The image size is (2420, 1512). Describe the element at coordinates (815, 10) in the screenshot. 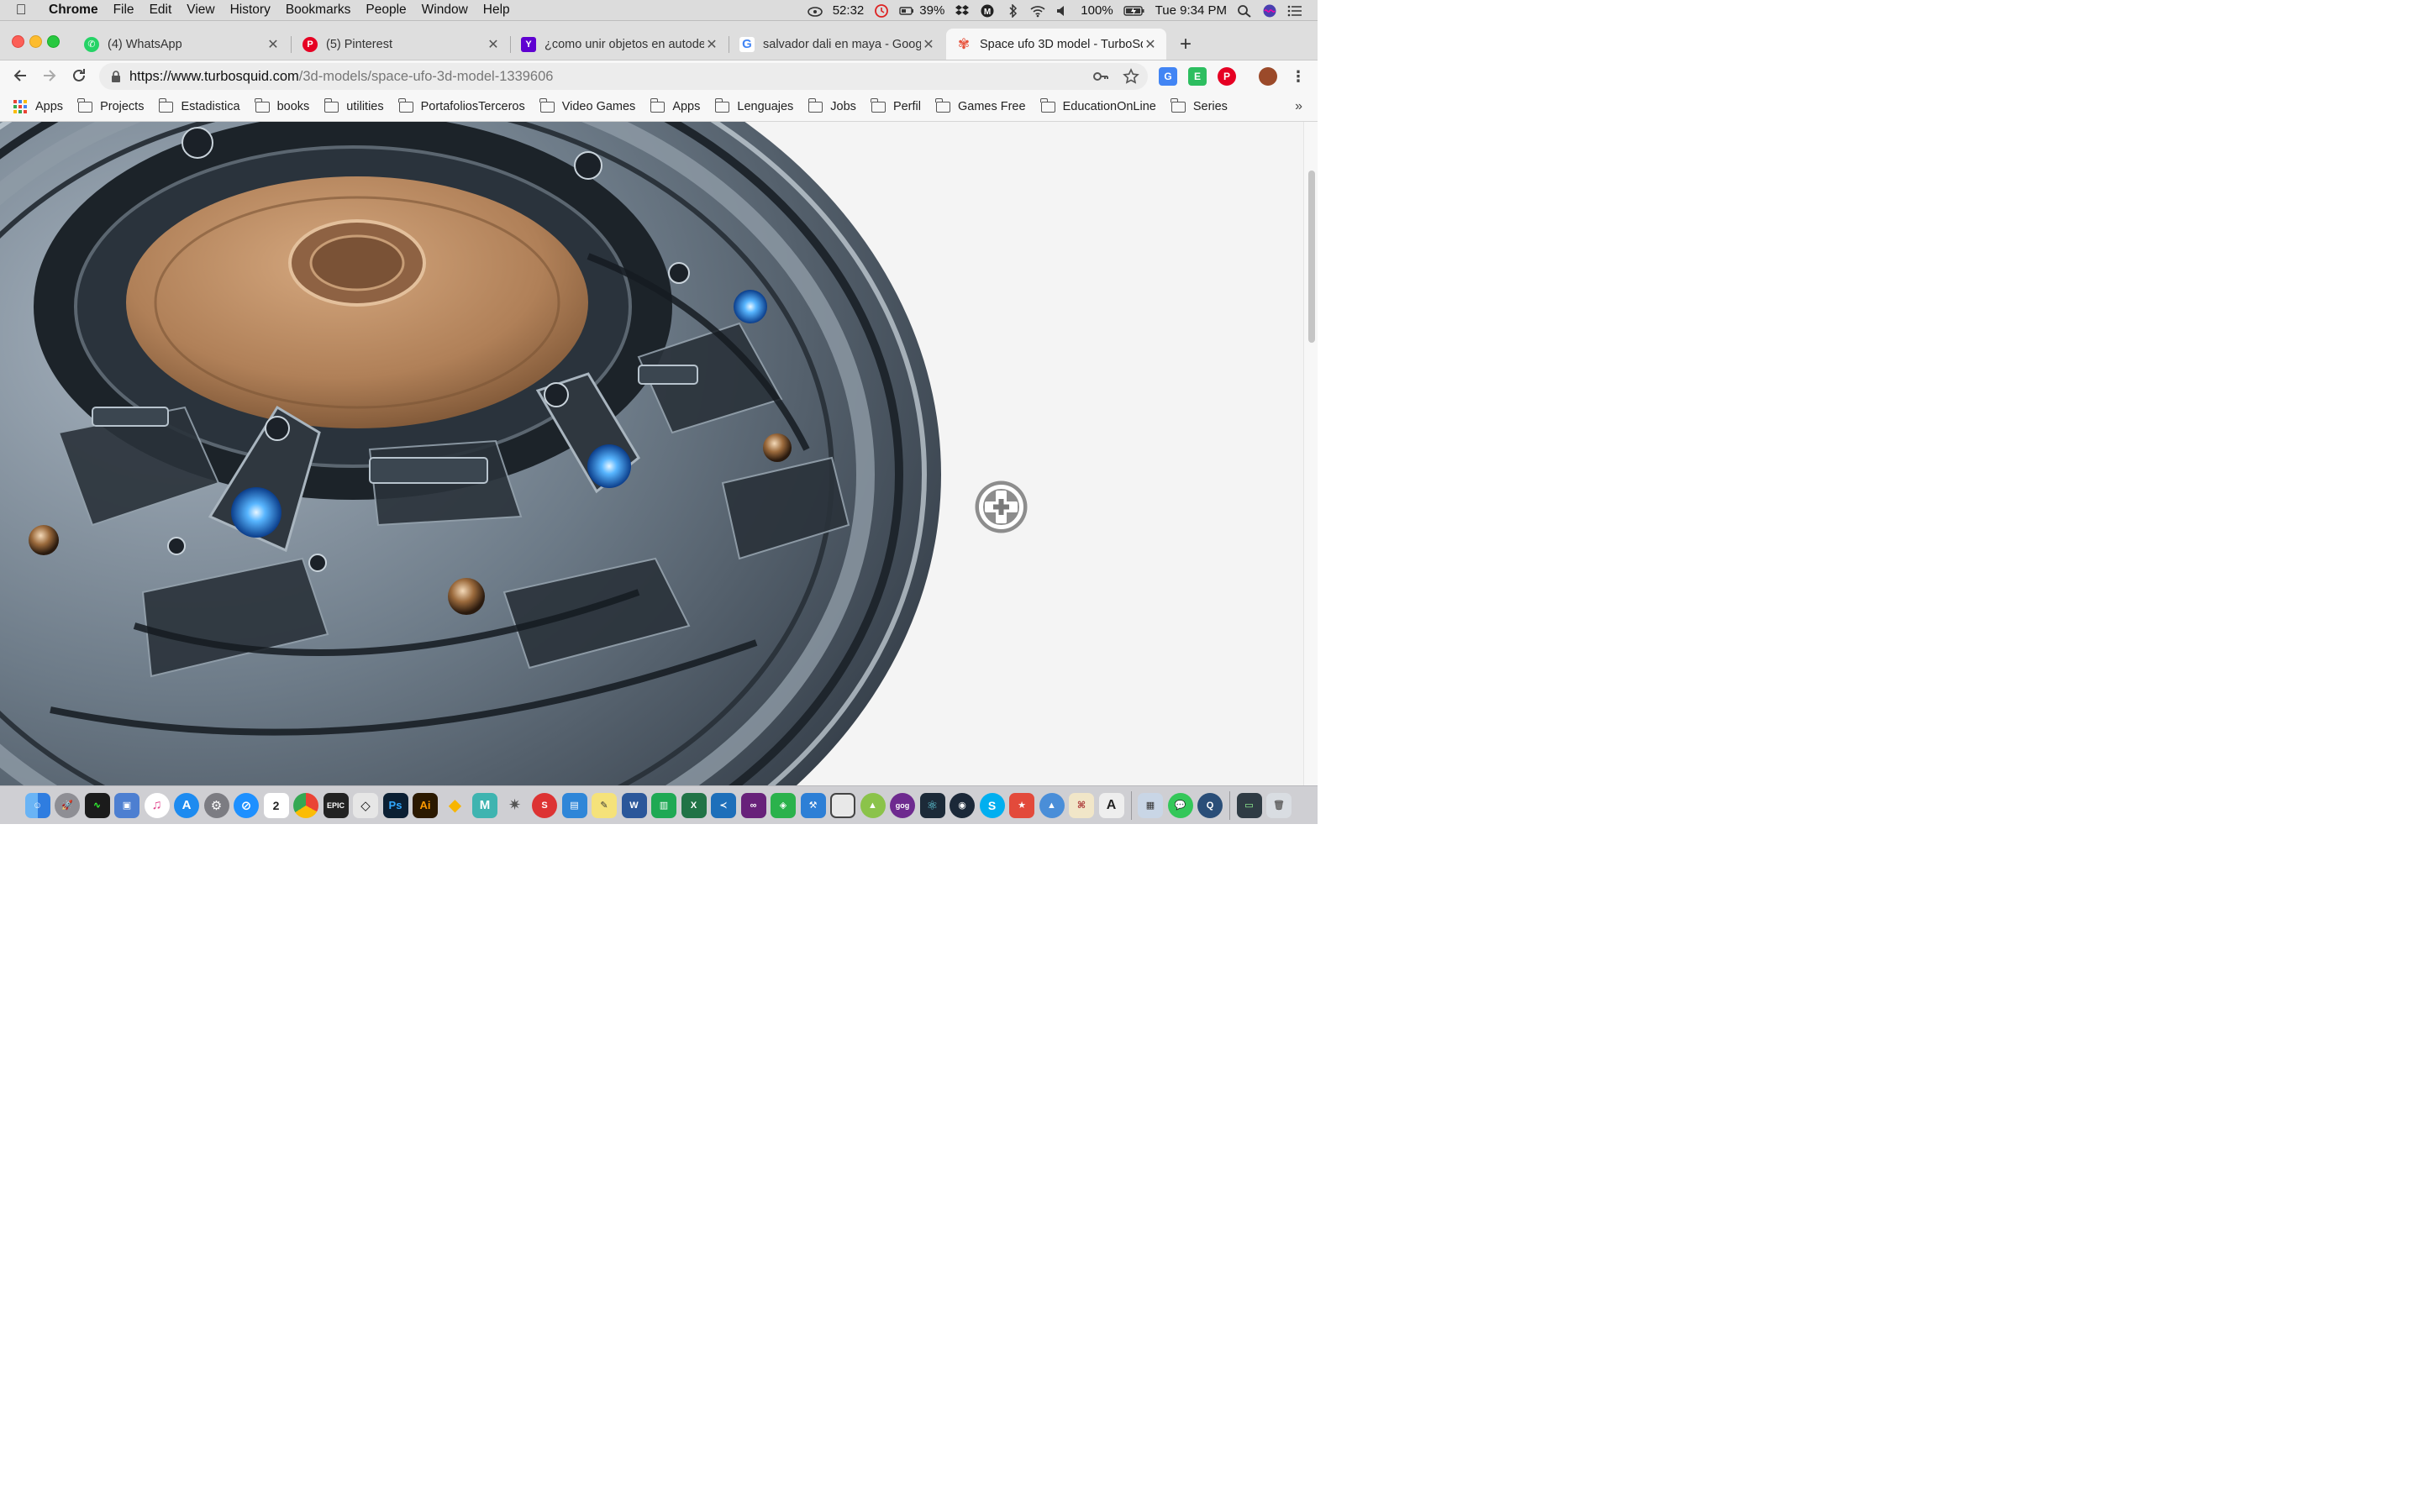

I see `creative-cloud-icon` at that location.